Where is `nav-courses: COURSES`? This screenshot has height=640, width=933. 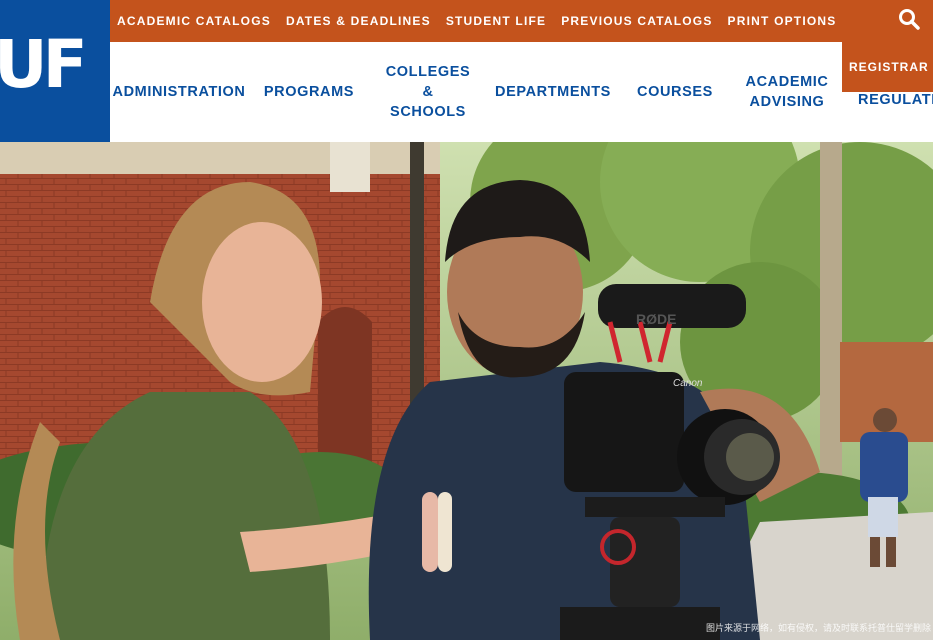 nav-courses: COURSES is located at coordinates (675, 92).